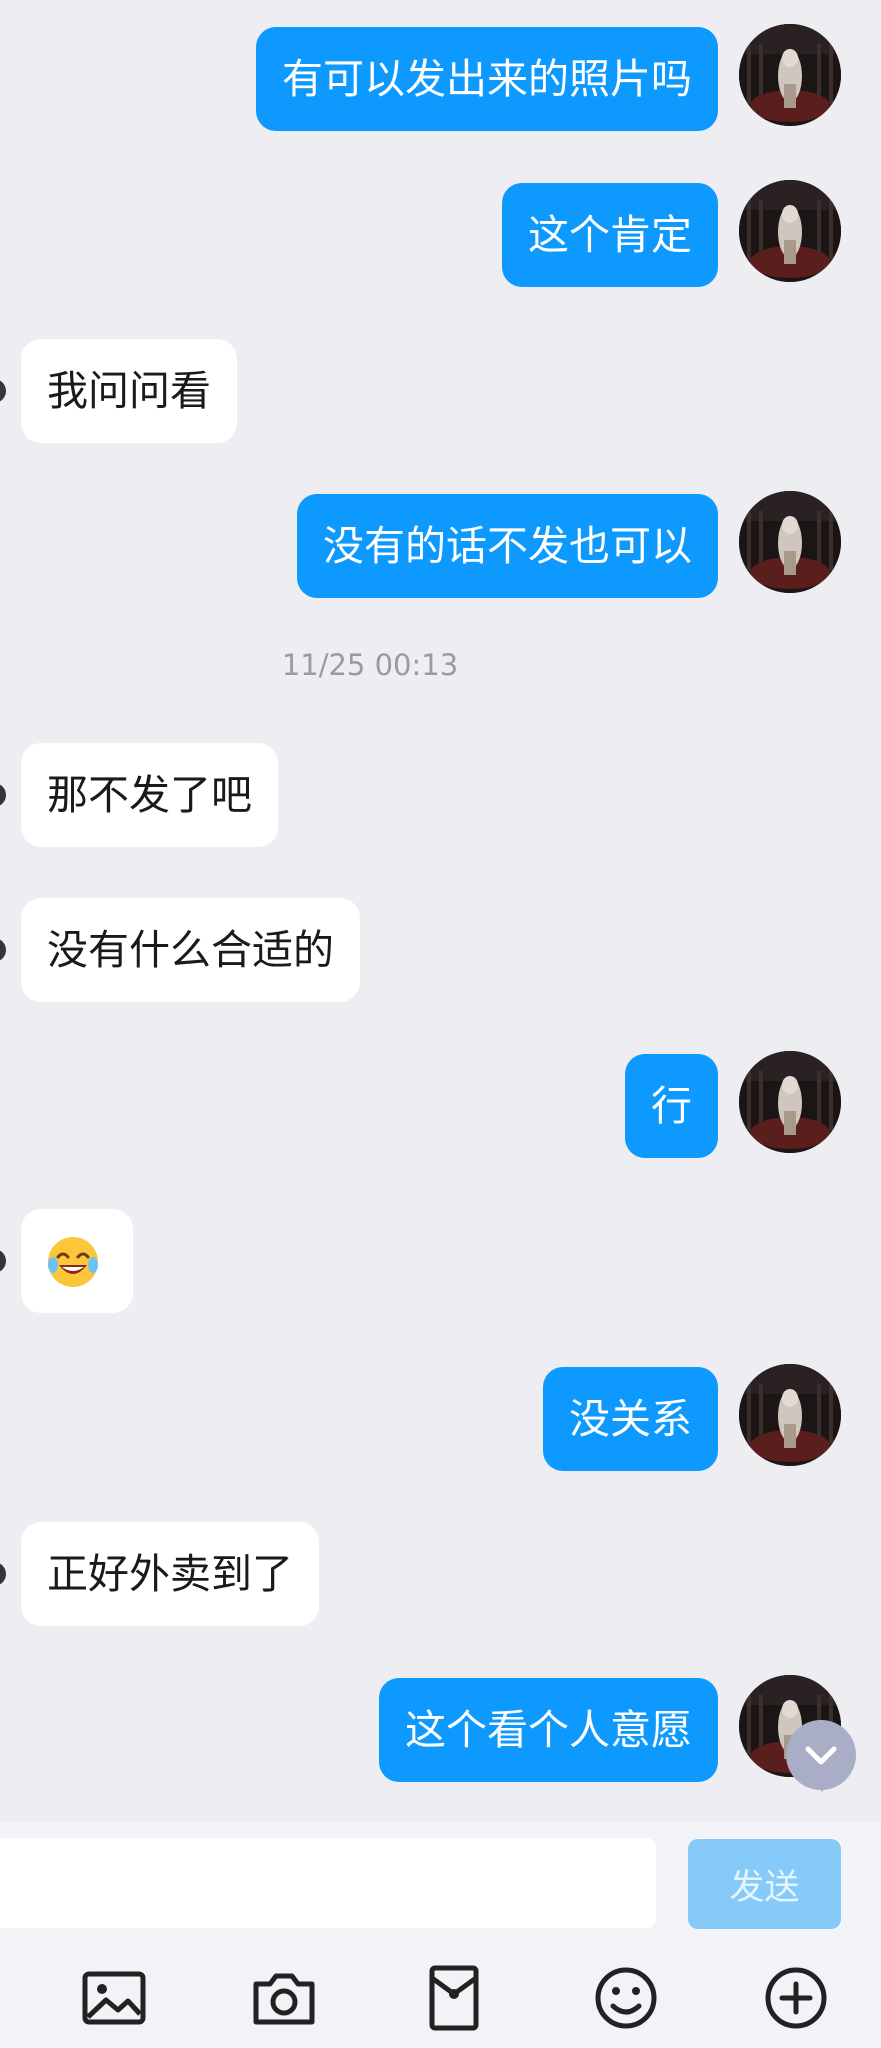 The image size is (881, 2048). I want to click on add-button, so click(796, 1998).